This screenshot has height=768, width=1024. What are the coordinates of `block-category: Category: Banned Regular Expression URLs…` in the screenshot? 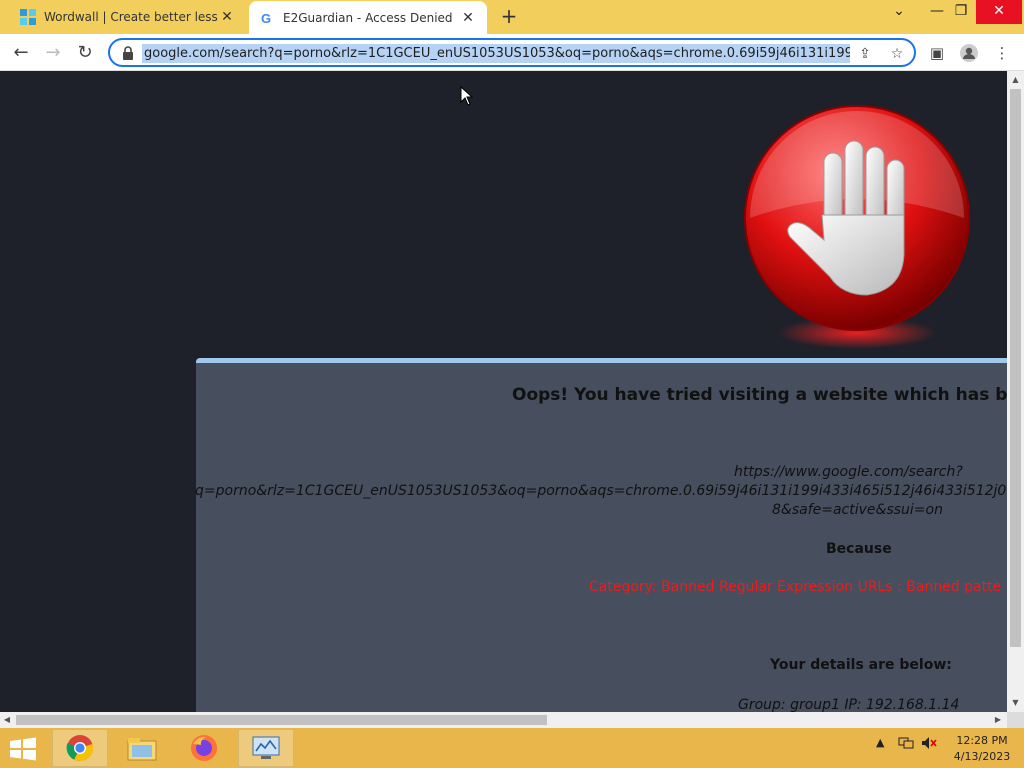 It's located at (795, 587).